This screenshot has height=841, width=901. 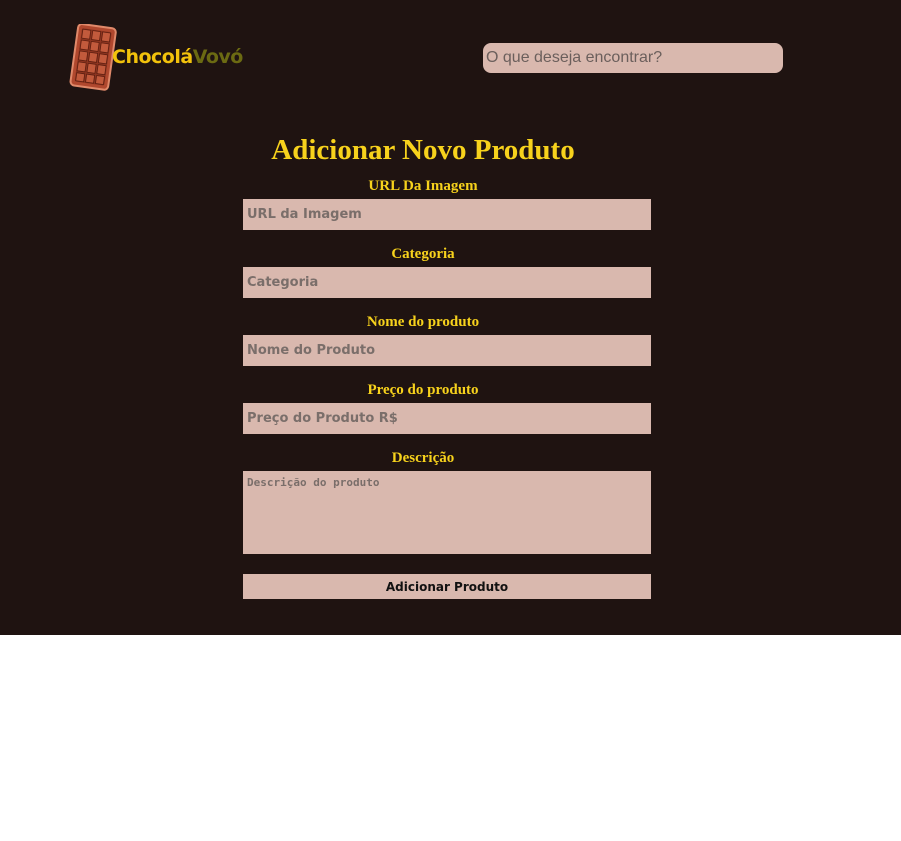 What do you see at coordinates (447, 214) in the screenshot?
I see `image-url-input` at bounding box center [447, 214].